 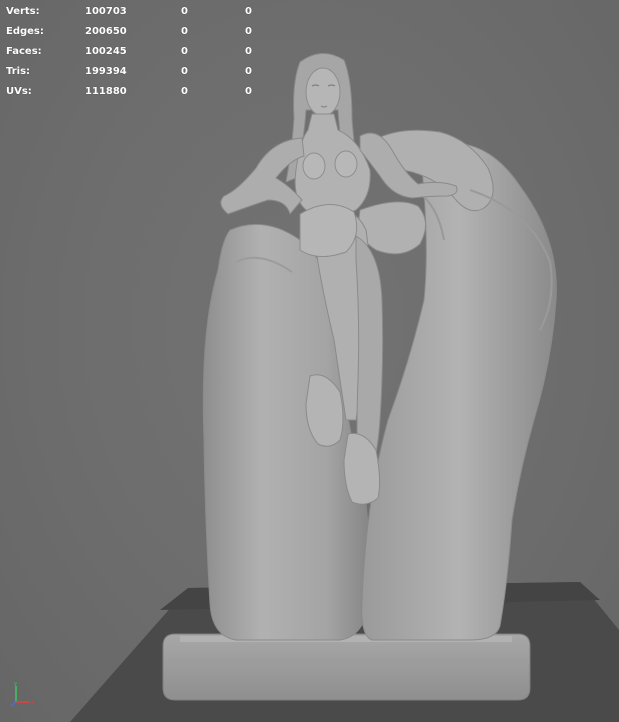 I want to click on hud-label: UVs:, so click(x=19, y=91).